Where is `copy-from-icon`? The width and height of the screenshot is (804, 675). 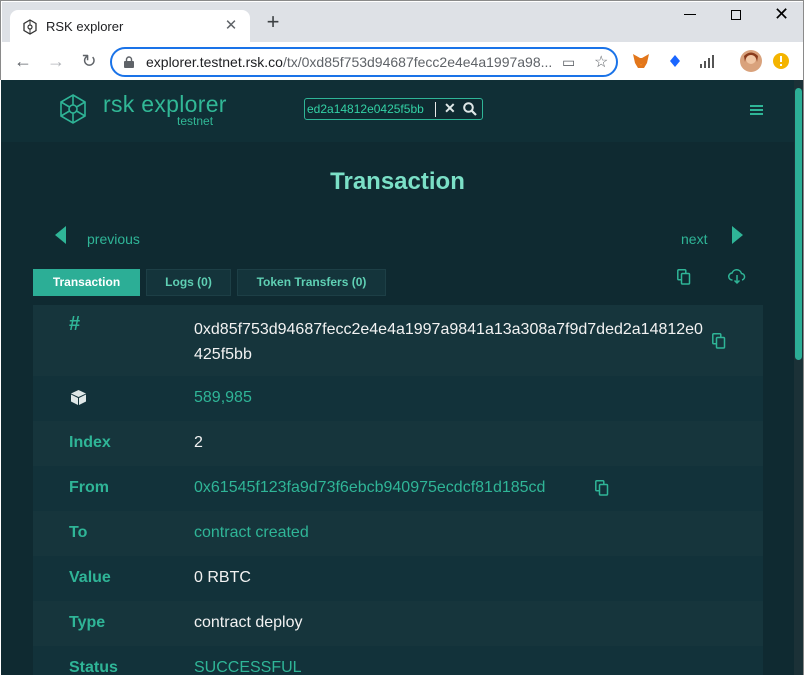
copy-from-icon is located at coordinates (602, 488).